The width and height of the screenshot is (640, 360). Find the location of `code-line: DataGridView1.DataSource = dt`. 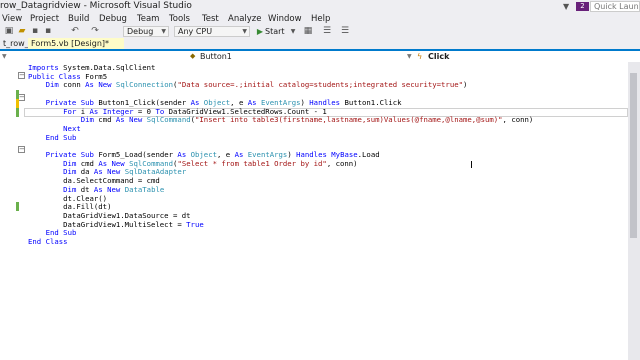

code-line: DataGridView1.DataSource = dt is located at coordinates (109, 215).